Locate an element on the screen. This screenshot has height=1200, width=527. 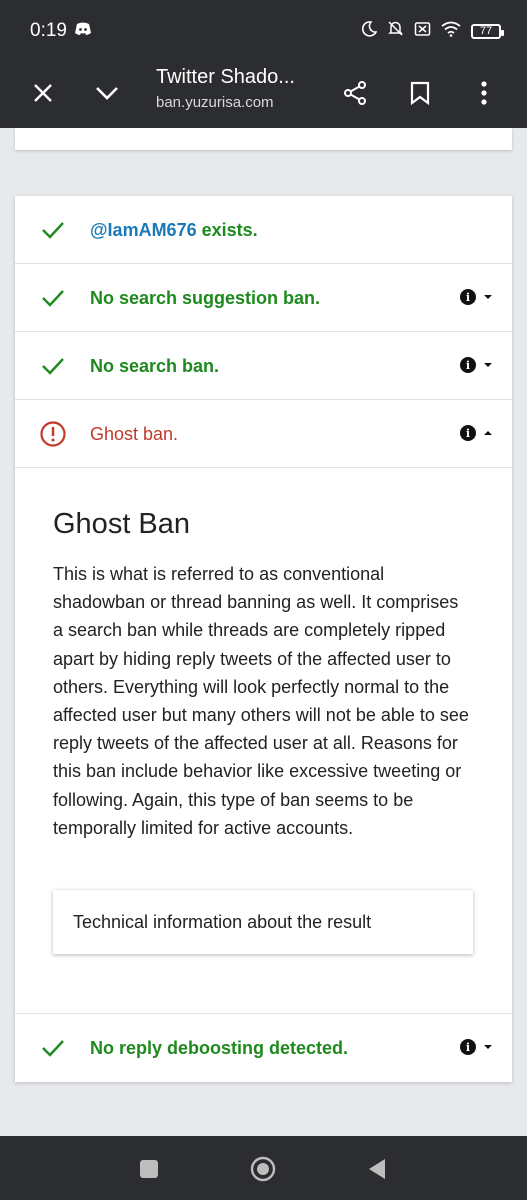
discord-icon is located at coordinates (83, 31).